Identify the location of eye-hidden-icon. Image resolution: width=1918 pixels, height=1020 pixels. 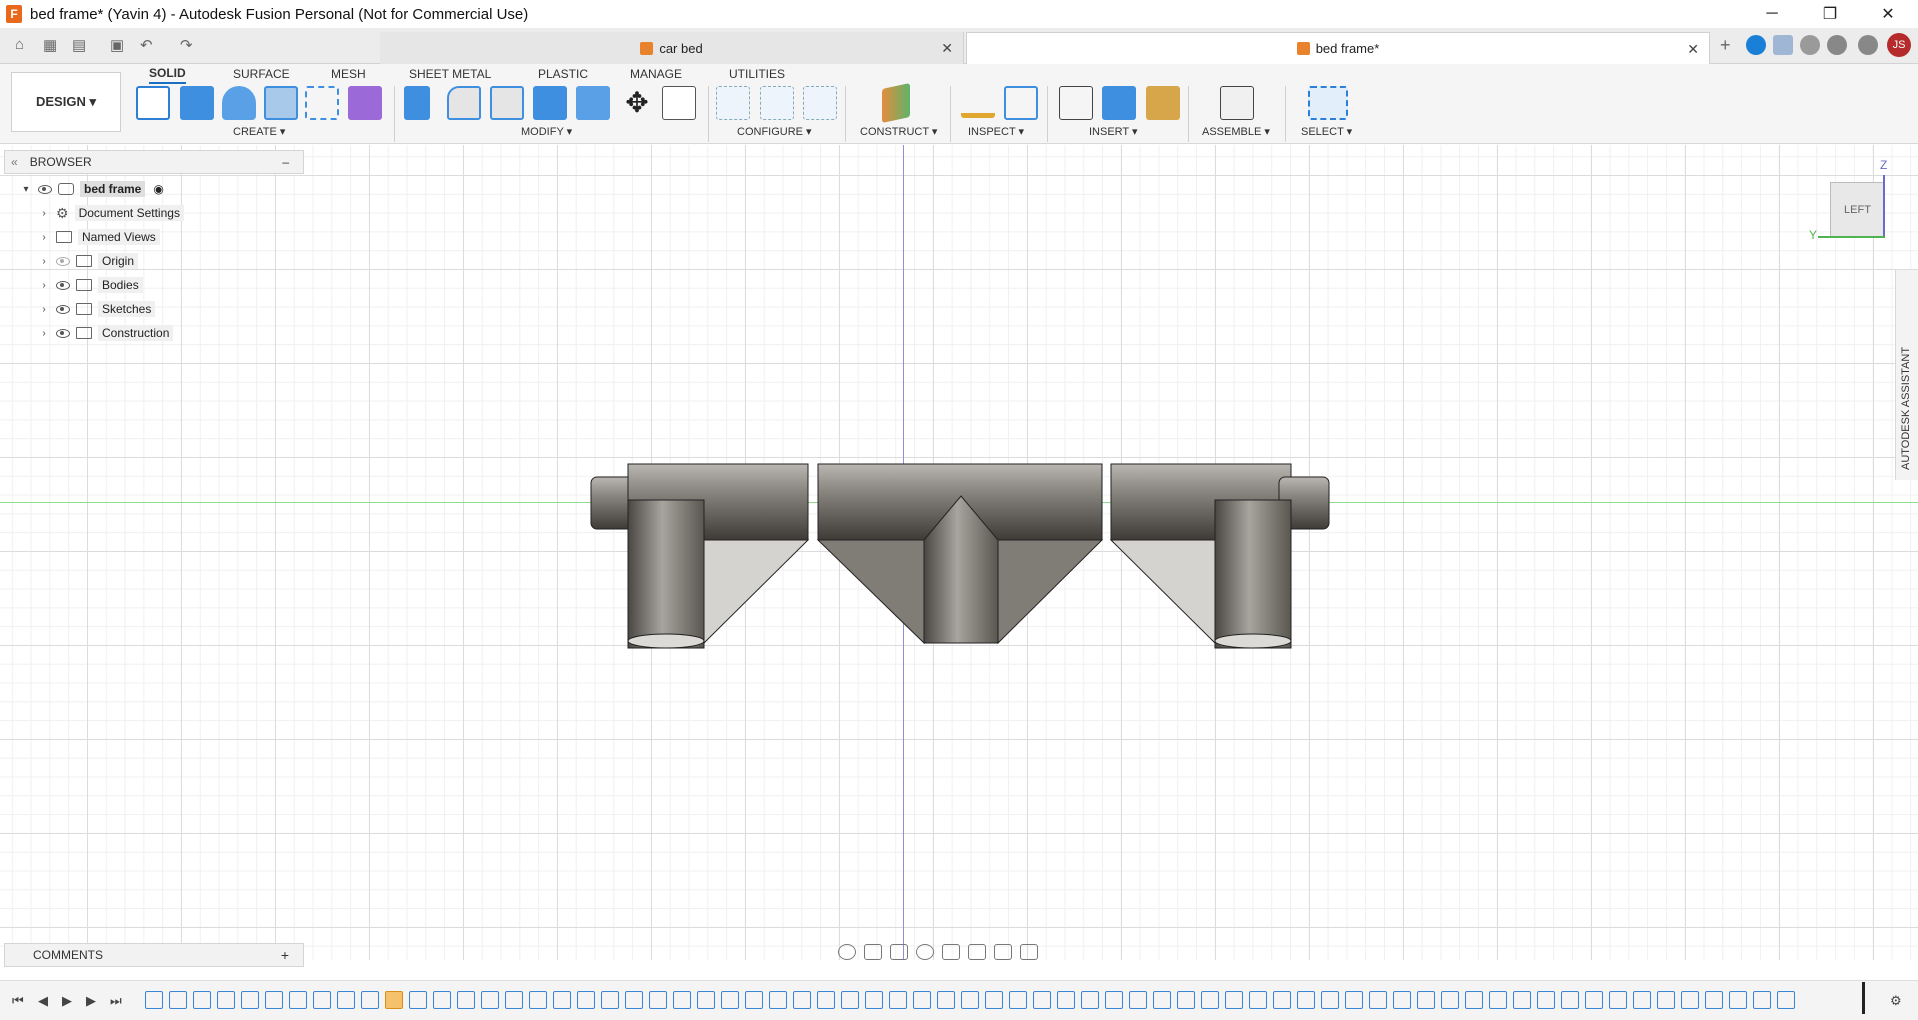
(63, 261).